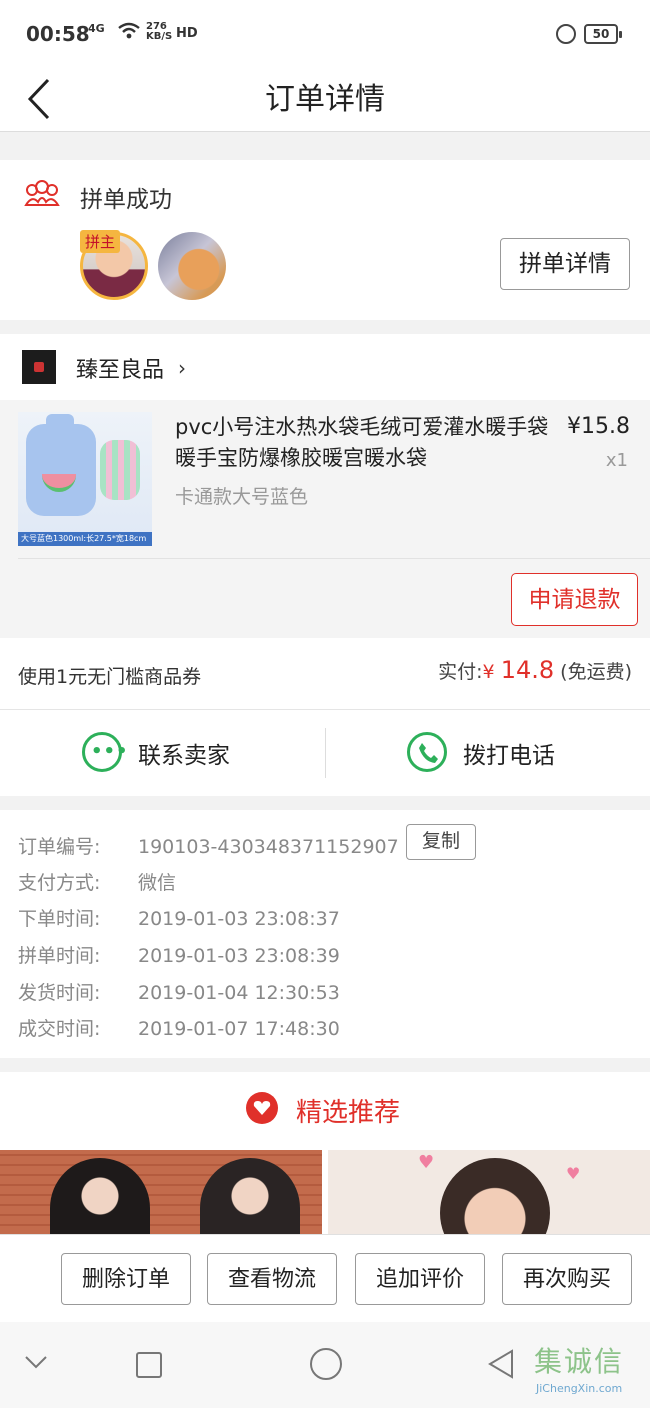  I want to click on home-icon, so click(326, 1364).